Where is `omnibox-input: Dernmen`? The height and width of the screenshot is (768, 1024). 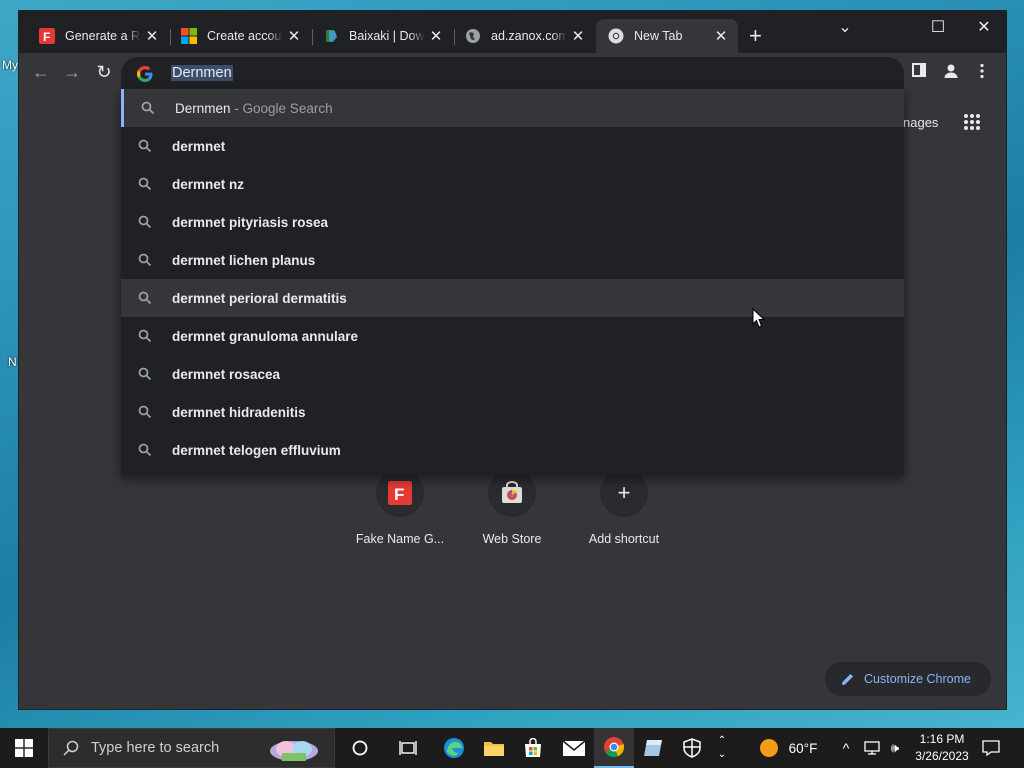 omnibox-input: Dernmen is located at coordinates (202, 73).